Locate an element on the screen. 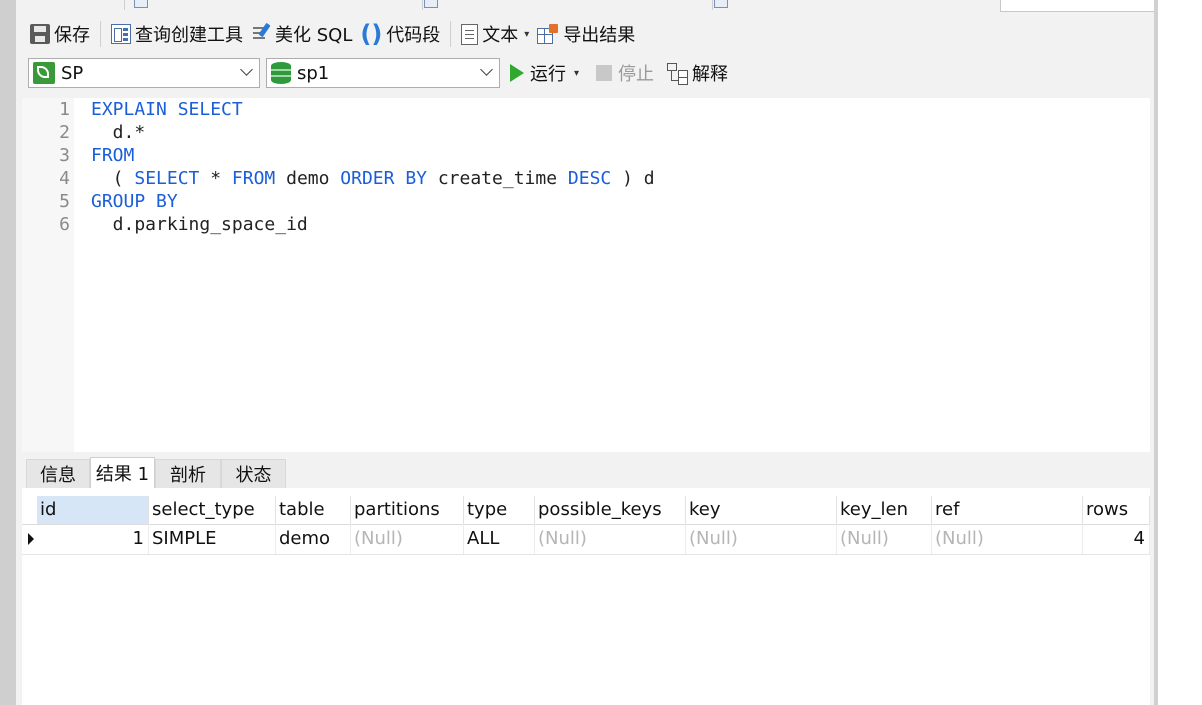 This screenshot has width=1202, height=705. document-icon is located at coordinates (470, 34).